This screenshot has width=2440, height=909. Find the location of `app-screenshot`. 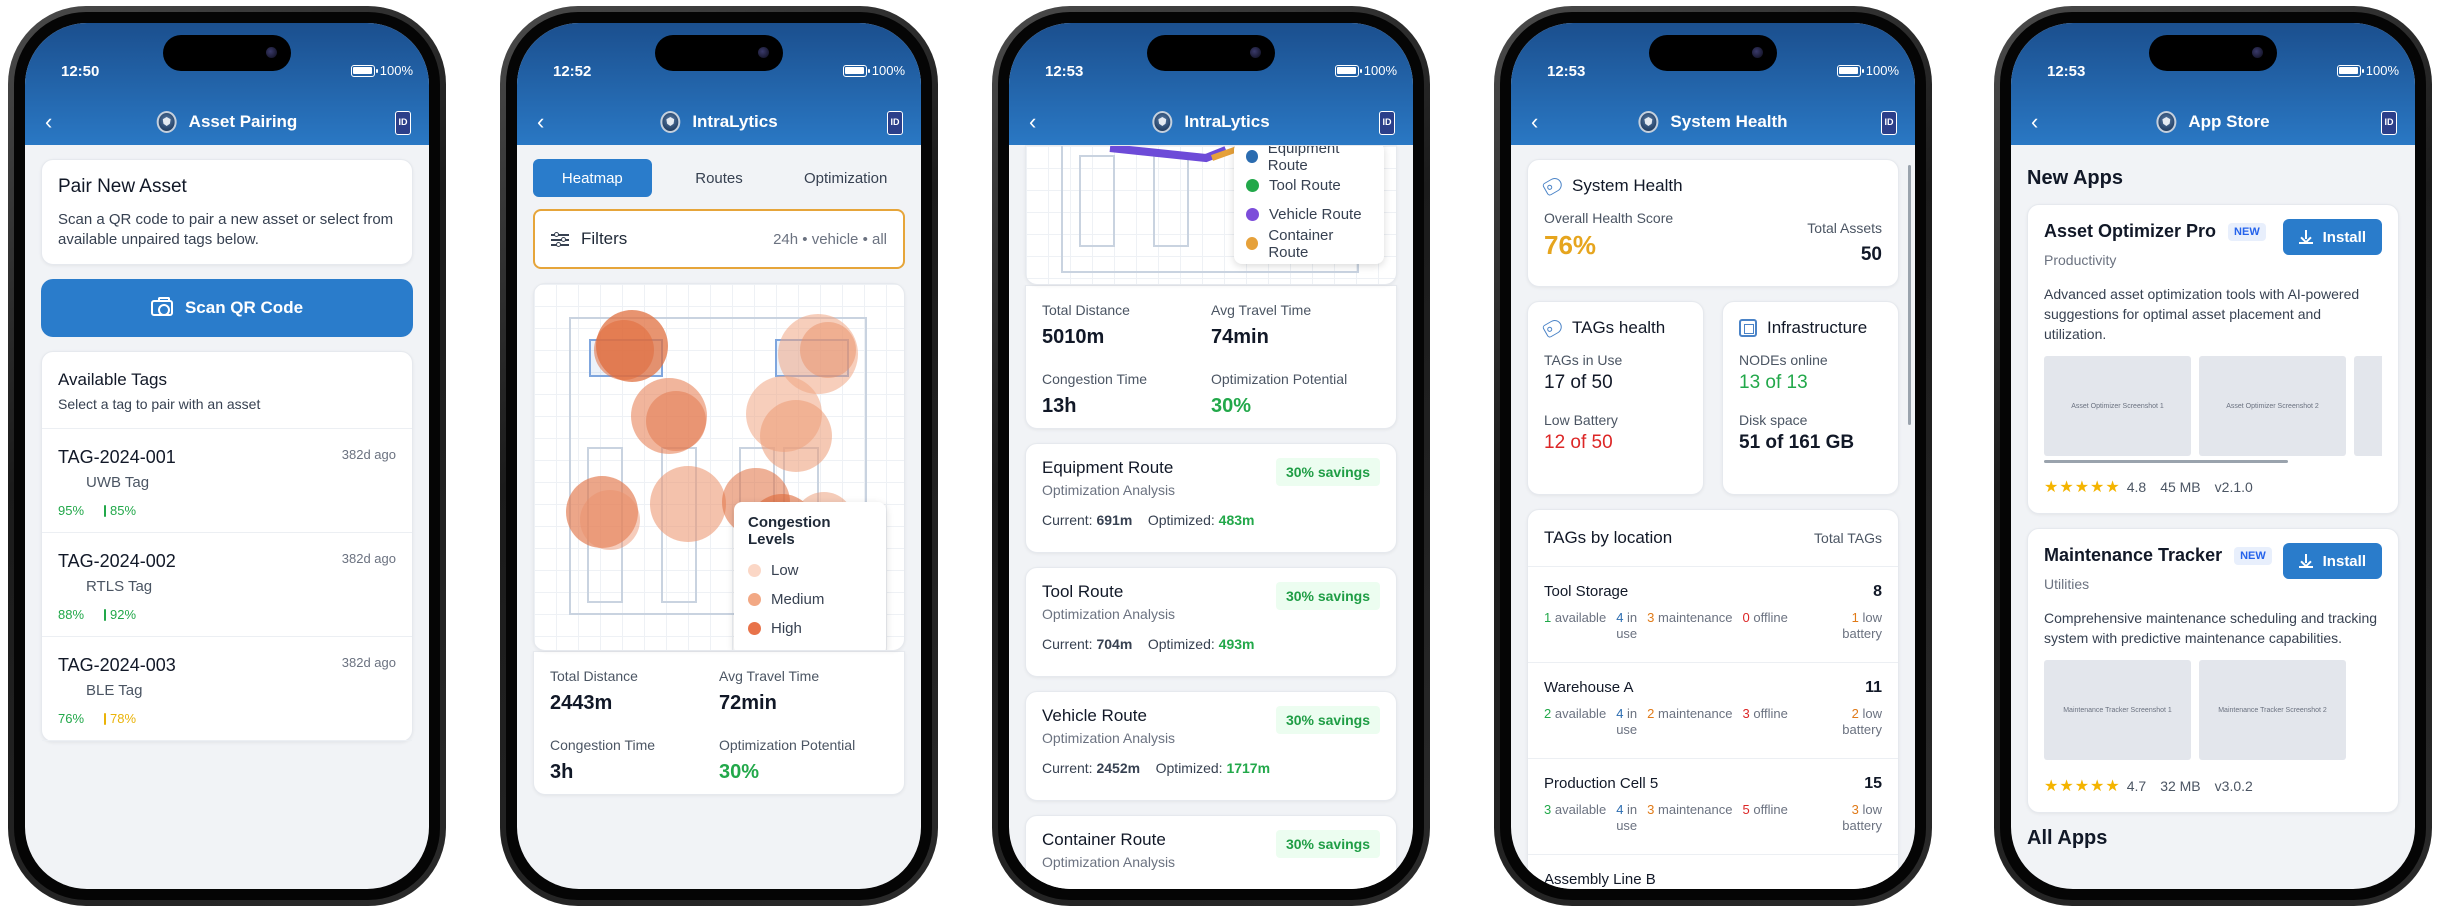

app-screenshot is located at coordinates (2368, 406).